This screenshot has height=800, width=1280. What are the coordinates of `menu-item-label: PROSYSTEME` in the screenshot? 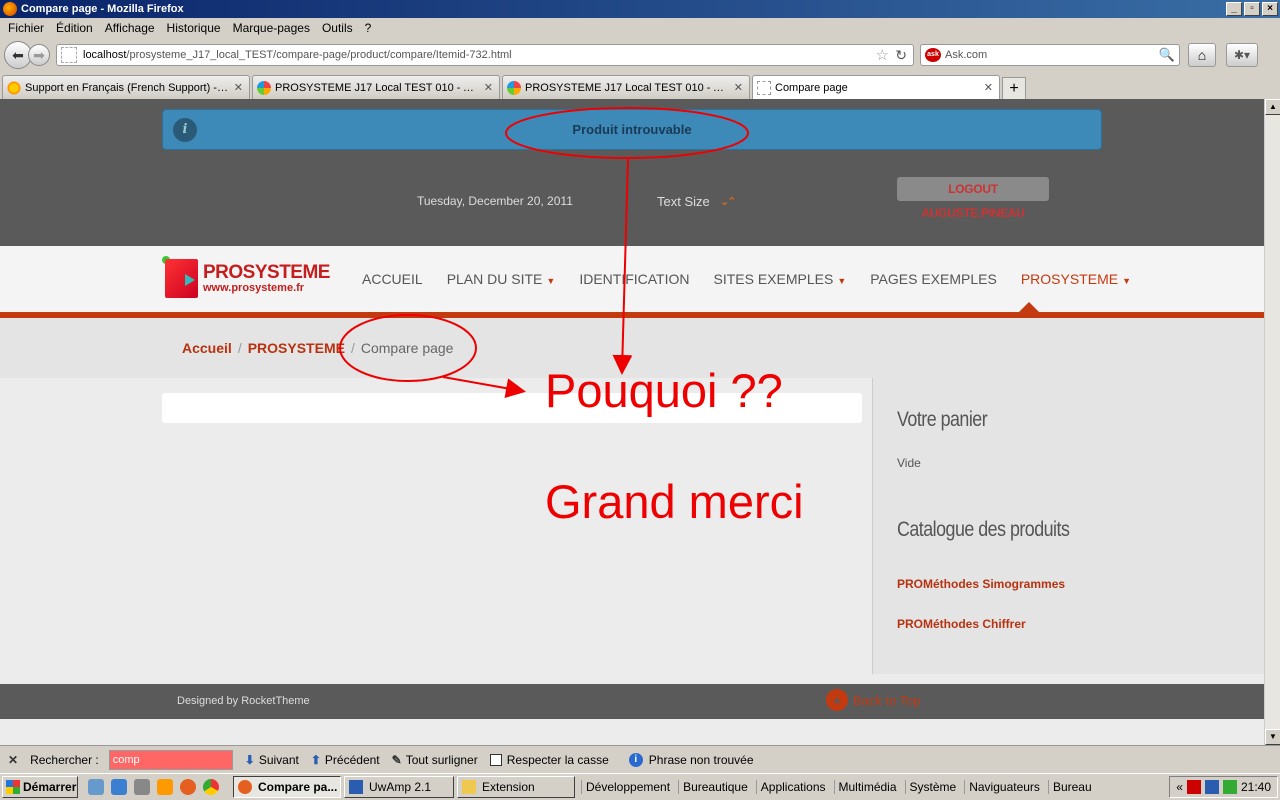 It's located at (1069, 279).